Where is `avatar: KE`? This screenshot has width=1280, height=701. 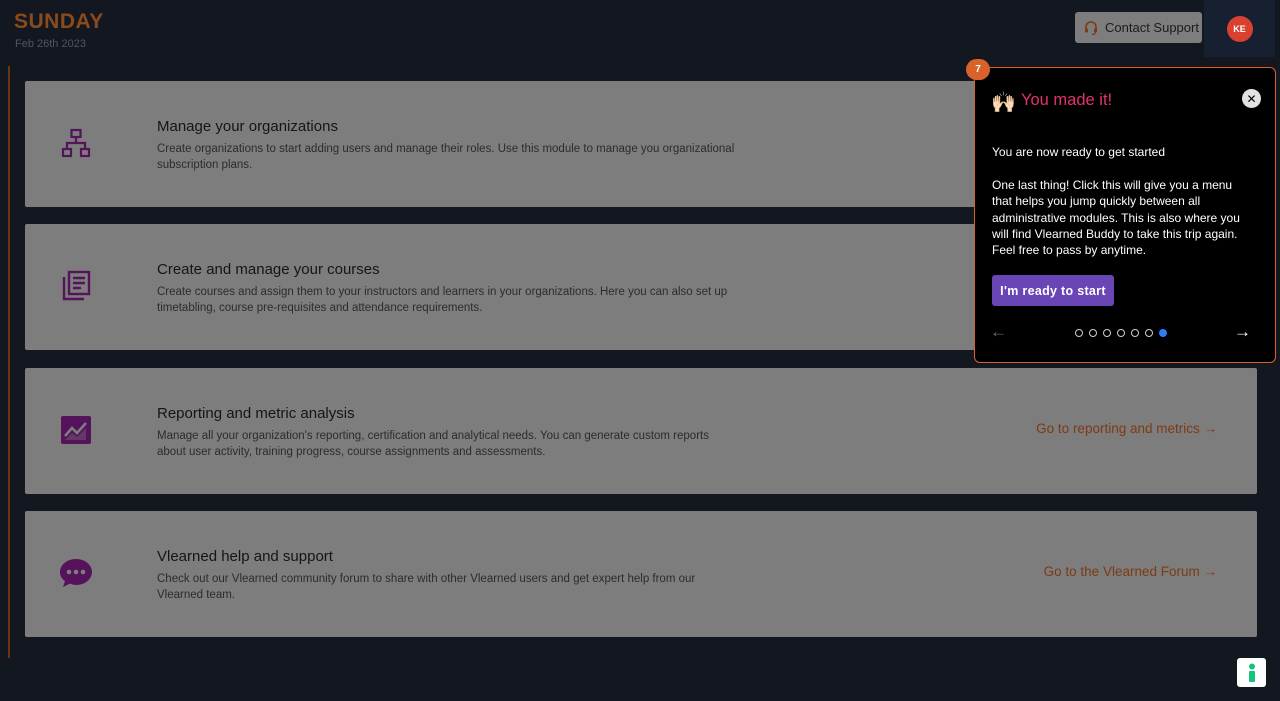 avatar: KE is located at coordinates (1239, 28).